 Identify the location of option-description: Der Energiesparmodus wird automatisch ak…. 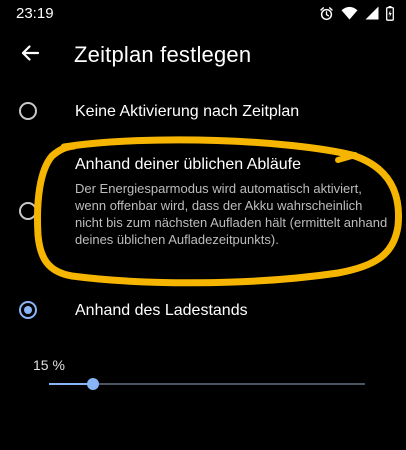
(231, 214).